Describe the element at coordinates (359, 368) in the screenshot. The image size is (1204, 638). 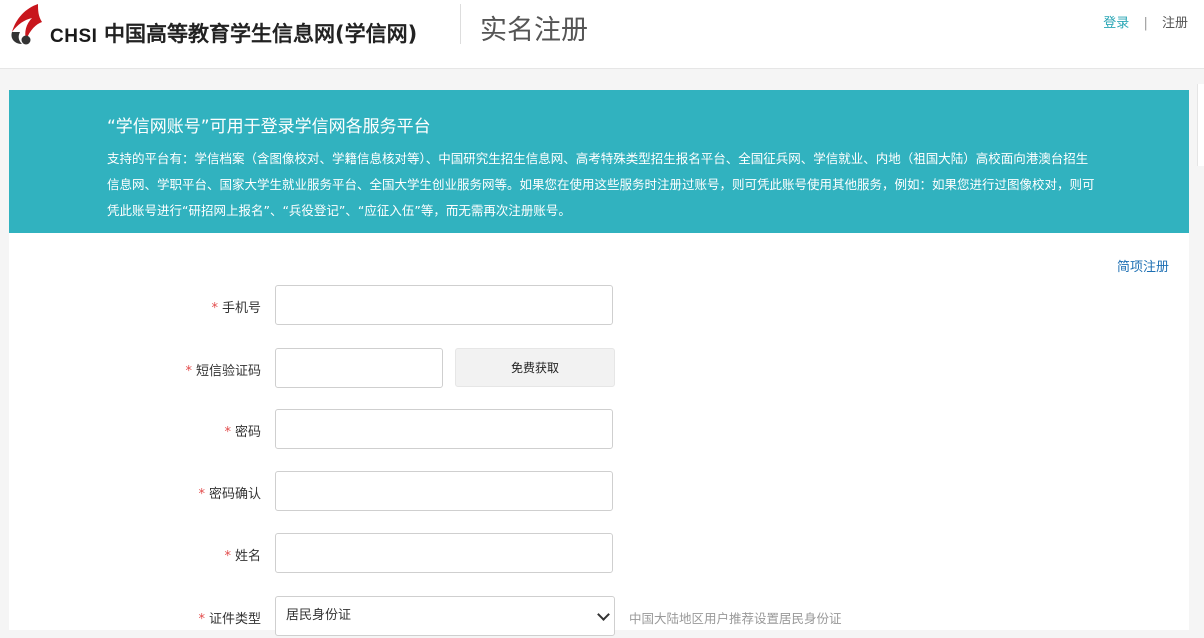
I see `sms-code-input` at that location.